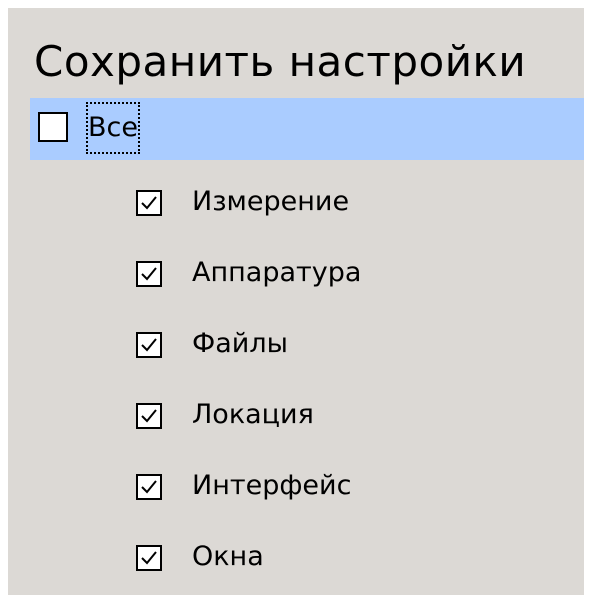 The height and width of the screenshot is (603, 591). Describe the element at coordinates (344, 344) in the screenshot. I see `settings-item-files: Файлы` at that location.